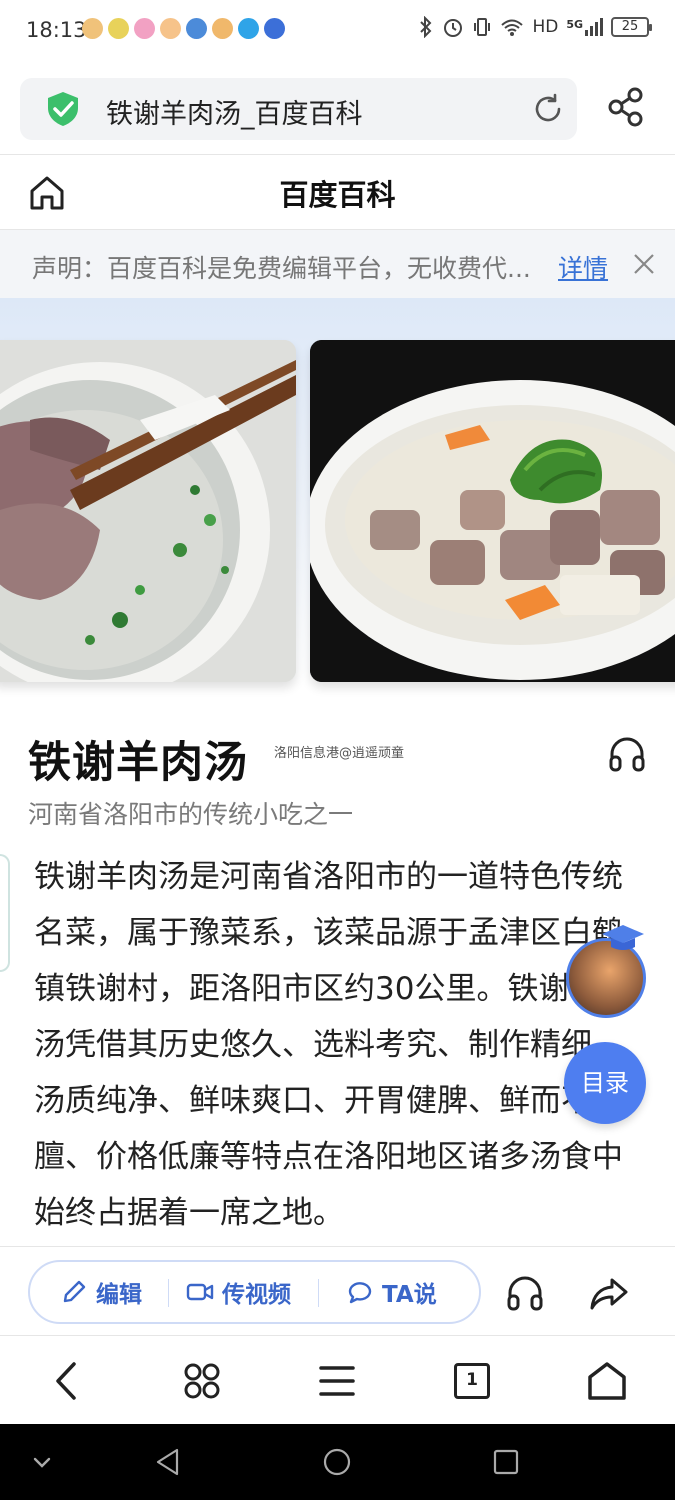 The height and width of the screenshot is (1500, 675). Describe the element at coordinates (426, 27) in the screenshot. I see `bluetooth-icon` at that location.